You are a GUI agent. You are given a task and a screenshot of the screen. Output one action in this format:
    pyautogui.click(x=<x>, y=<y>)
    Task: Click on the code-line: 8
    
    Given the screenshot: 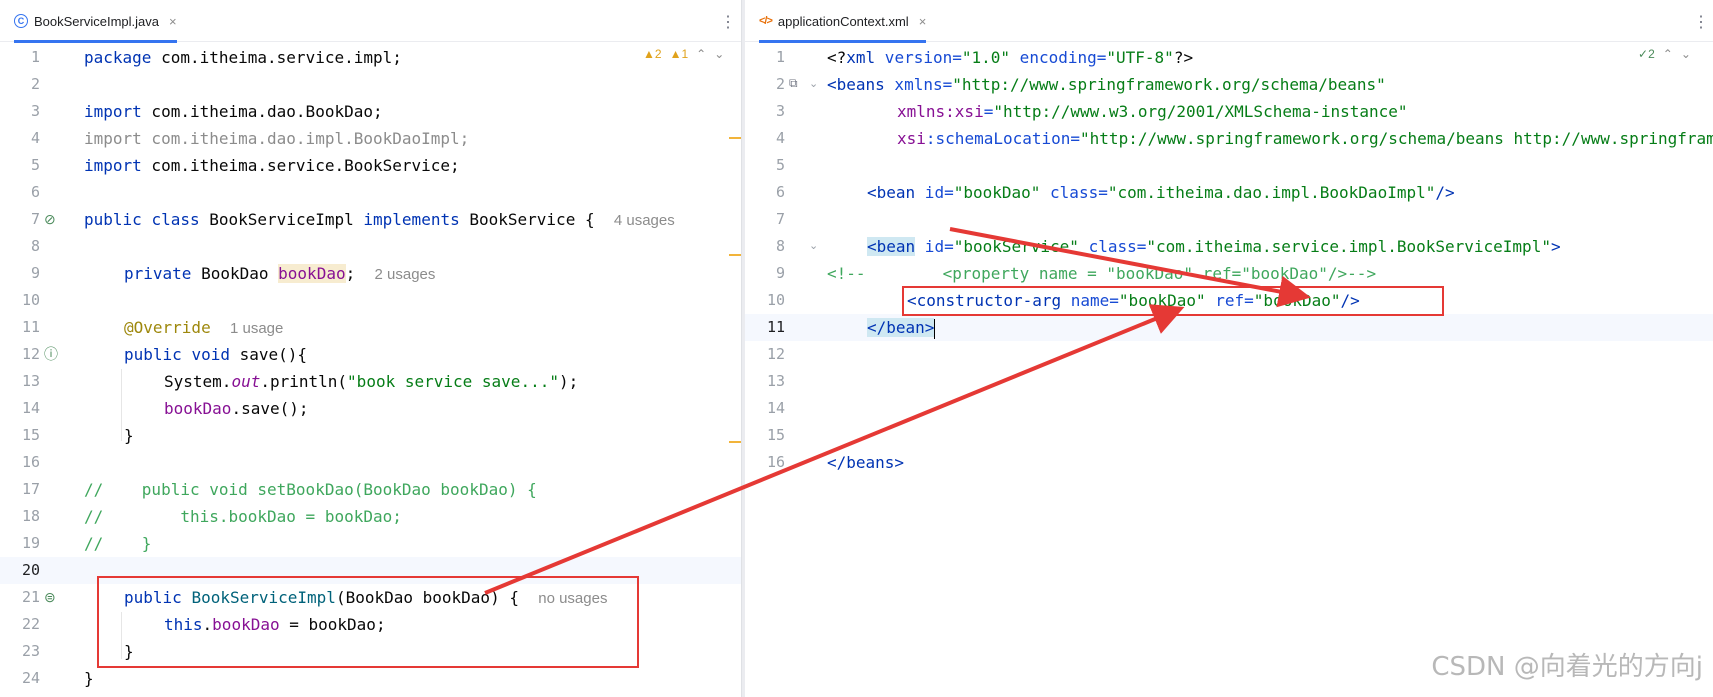 What is the action you would take?
    pyautogui.click(x=370, y=246)
    